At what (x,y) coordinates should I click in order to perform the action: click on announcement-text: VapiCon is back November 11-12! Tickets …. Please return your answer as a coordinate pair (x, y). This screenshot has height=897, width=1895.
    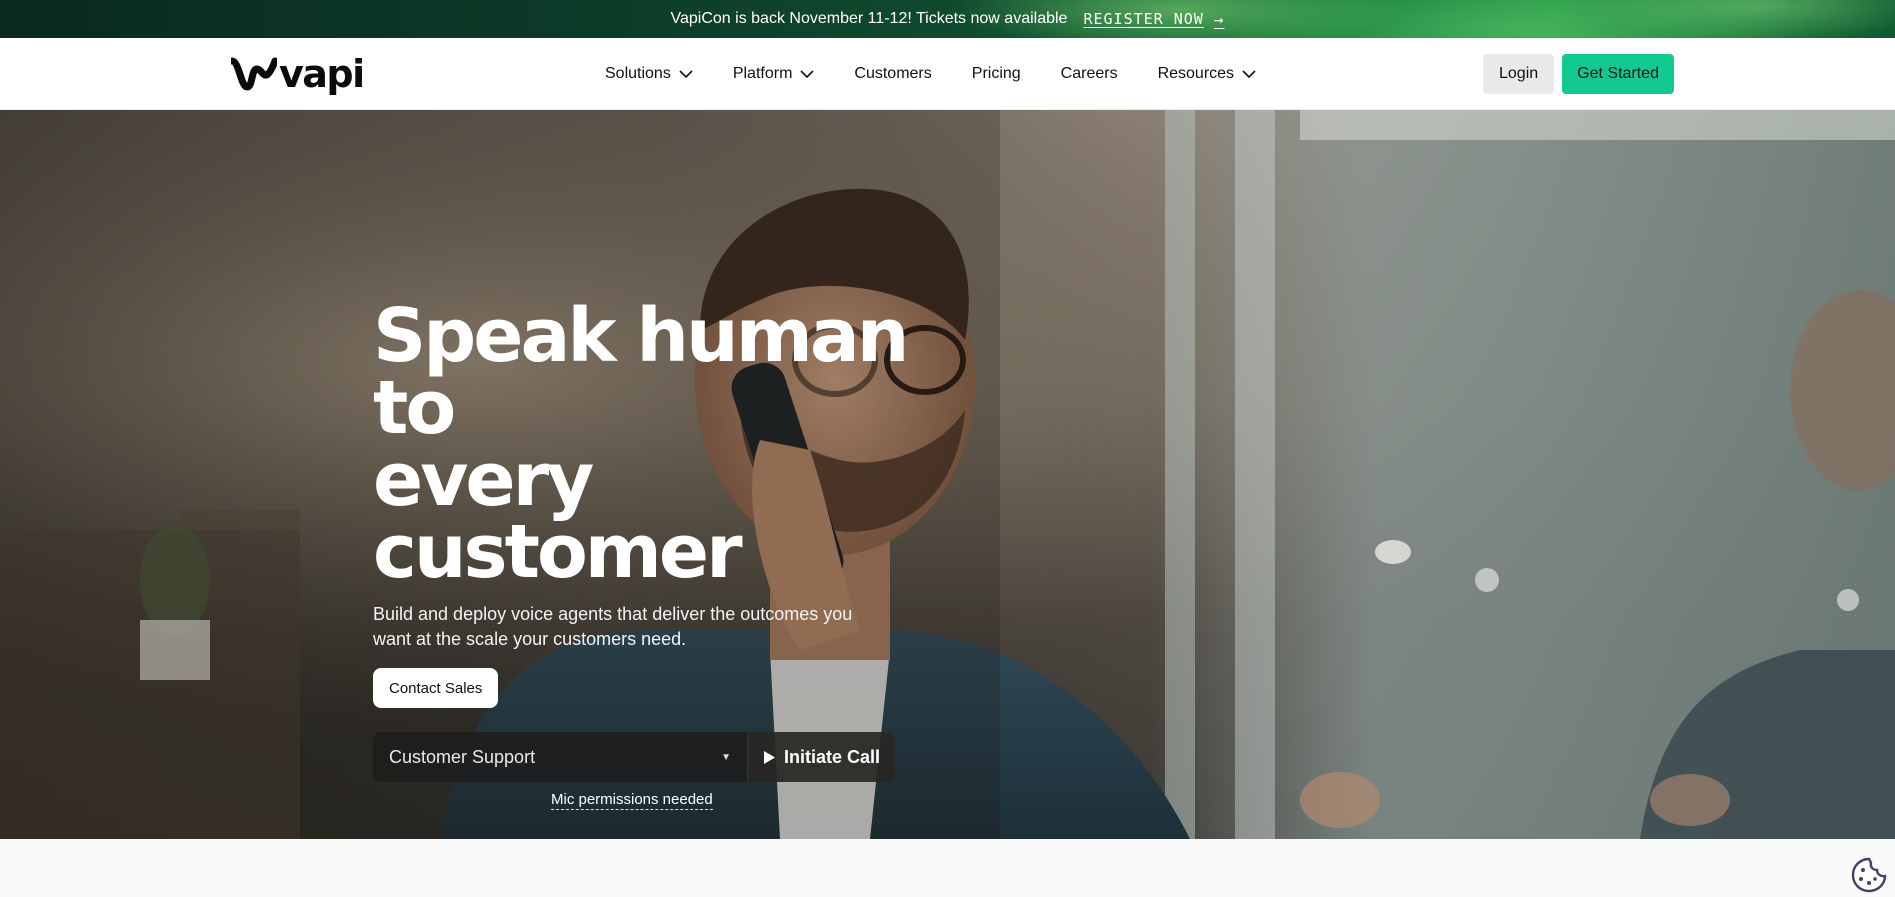
    Looking at the image, I should click on (869, 18).